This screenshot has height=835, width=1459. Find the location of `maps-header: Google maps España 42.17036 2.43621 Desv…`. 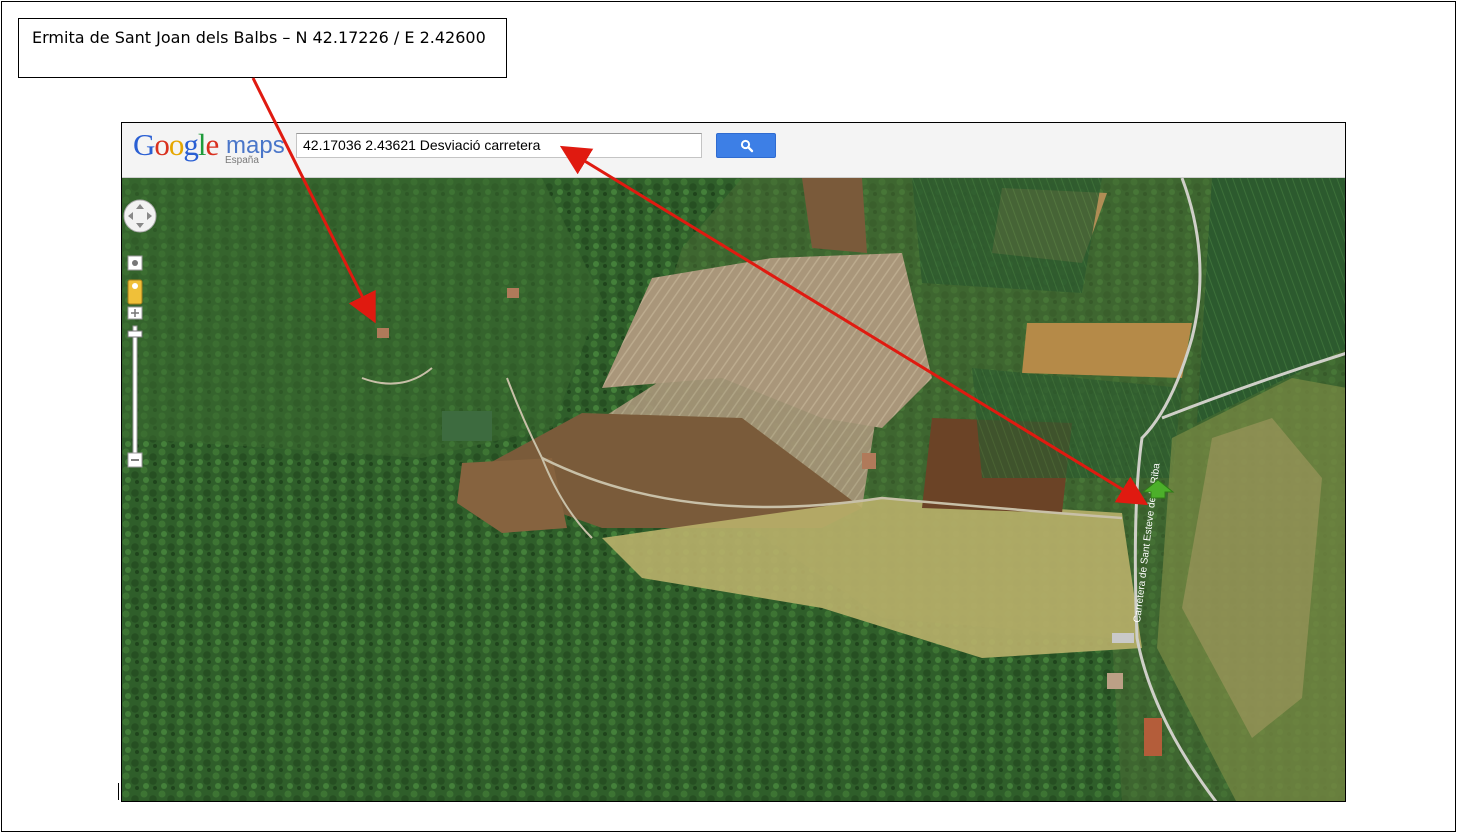

maps-header: Google maps España 42.17036 2.43621 Desv… is located at coordinates (733, 150).